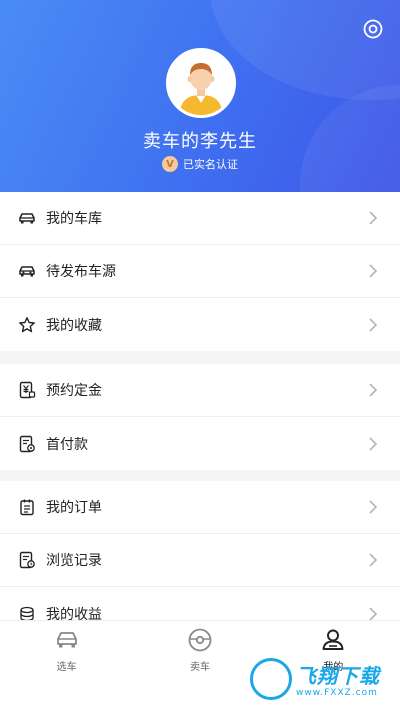  Describe the element at coordinates (200, 640) in the screenshot. I see `sell-car-icon` at that location.